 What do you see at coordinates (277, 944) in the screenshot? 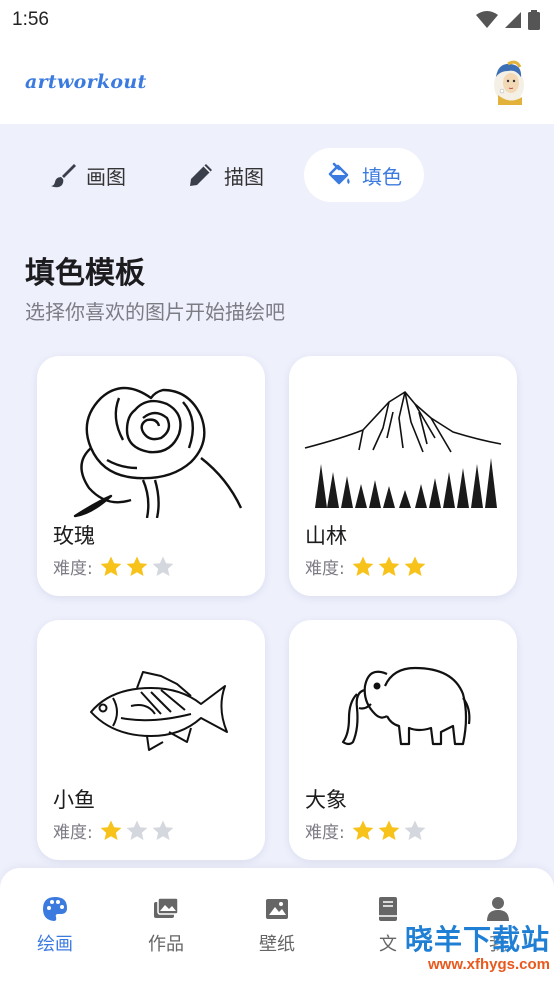
I see `nav-label-wallpaper: 壁纸` at bounding box center [277, 944].